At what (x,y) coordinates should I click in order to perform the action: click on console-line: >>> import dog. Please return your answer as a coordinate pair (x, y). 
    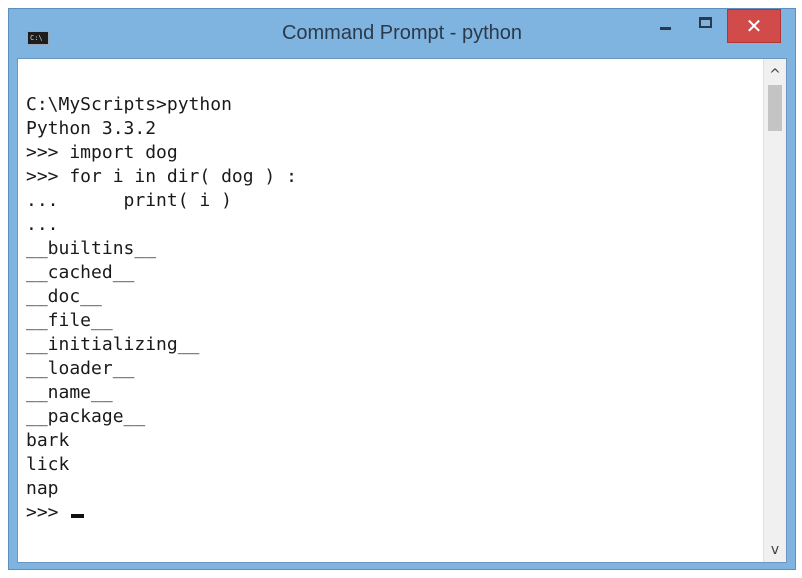
    Looking at the image, I should click on (102, 152).